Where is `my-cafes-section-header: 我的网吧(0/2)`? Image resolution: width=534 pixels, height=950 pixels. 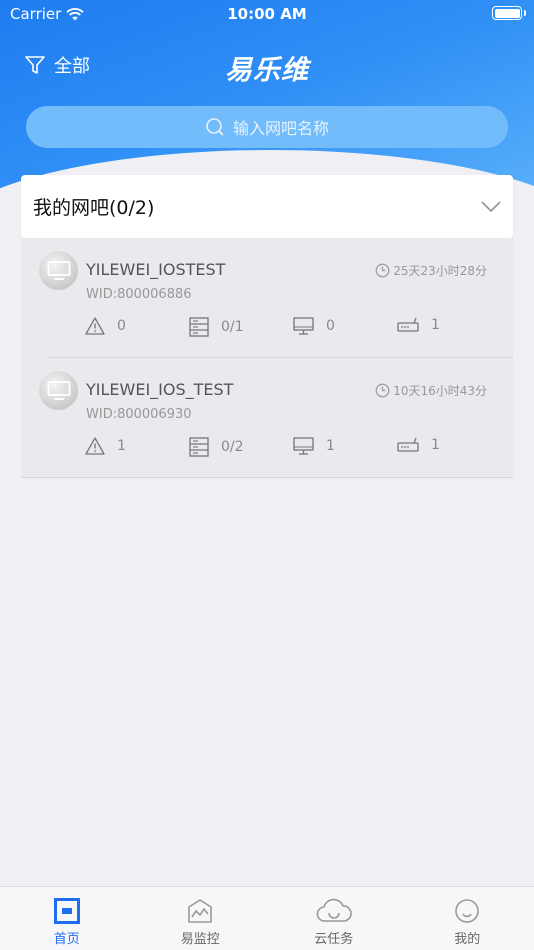
my-cafes-section-header: 我的网吧(0/2) is located at coordinates (267, 206).